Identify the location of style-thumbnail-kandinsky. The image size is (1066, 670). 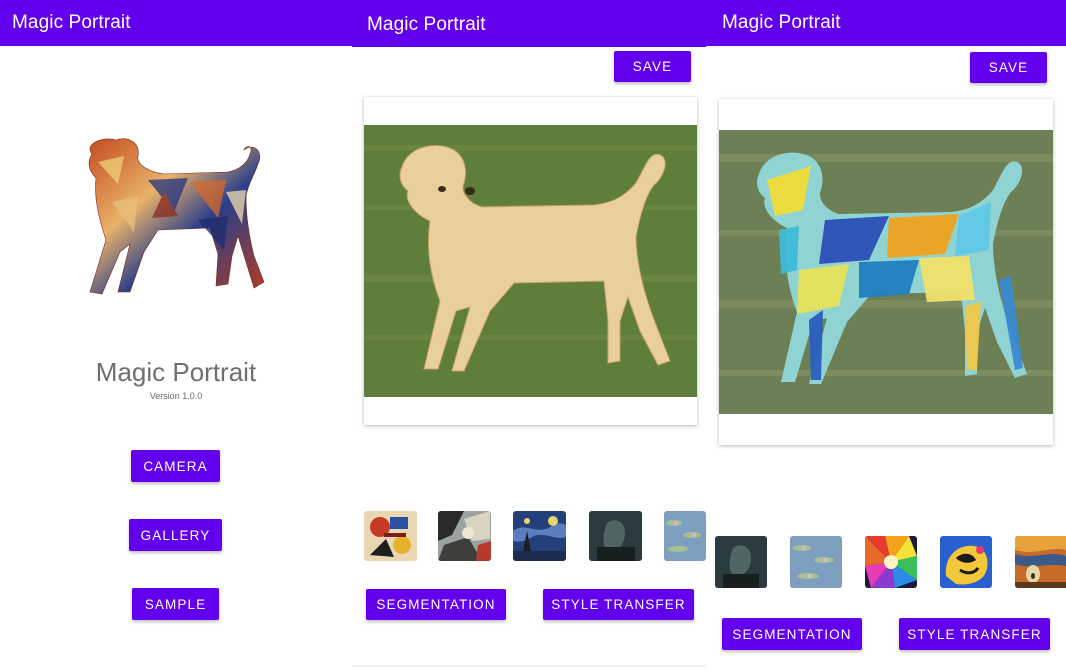
(390, 536).